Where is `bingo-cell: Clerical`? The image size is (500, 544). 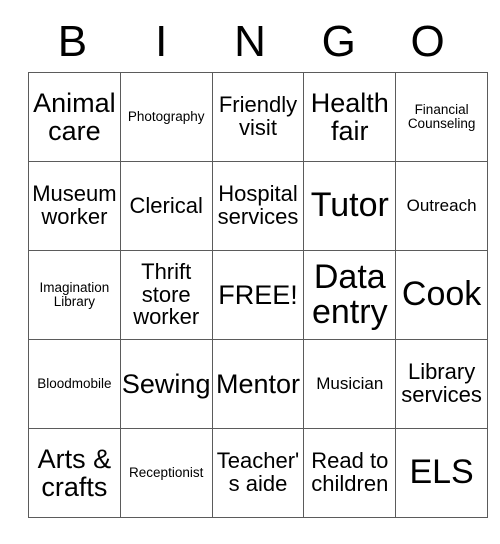 bingo-cell: Clerical is located at coordinates (166, 206).